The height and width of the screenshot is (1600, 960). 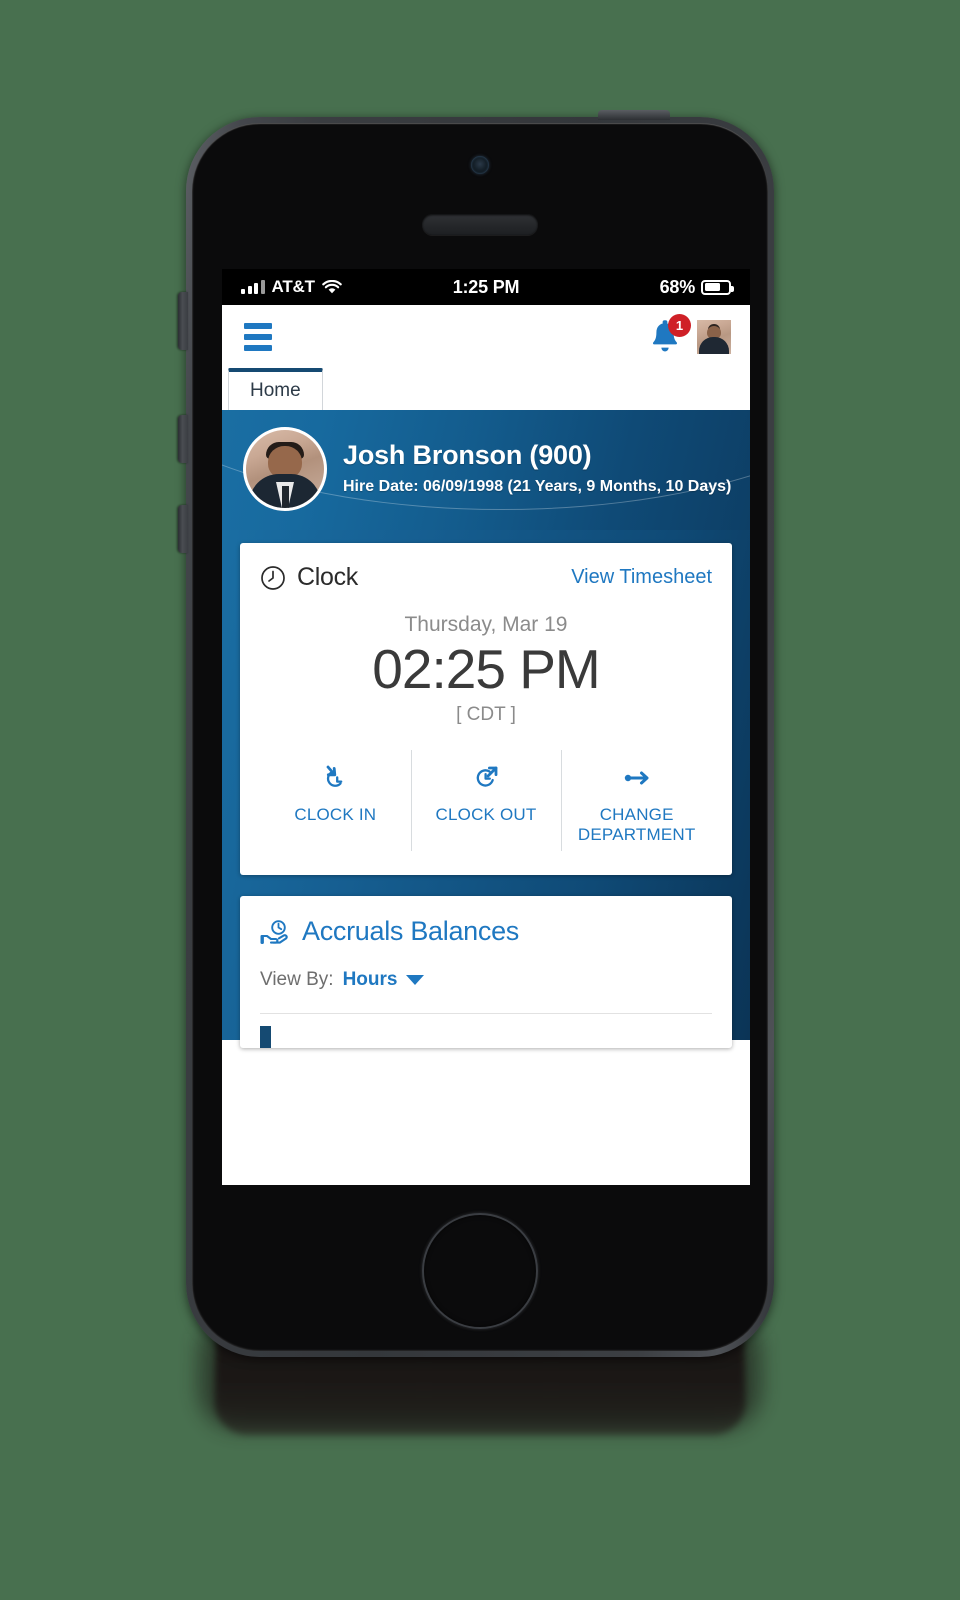 What do you see at coordinates (714, 336) in the screenshot?
I see `avatar` at bounding box center [714, 336].